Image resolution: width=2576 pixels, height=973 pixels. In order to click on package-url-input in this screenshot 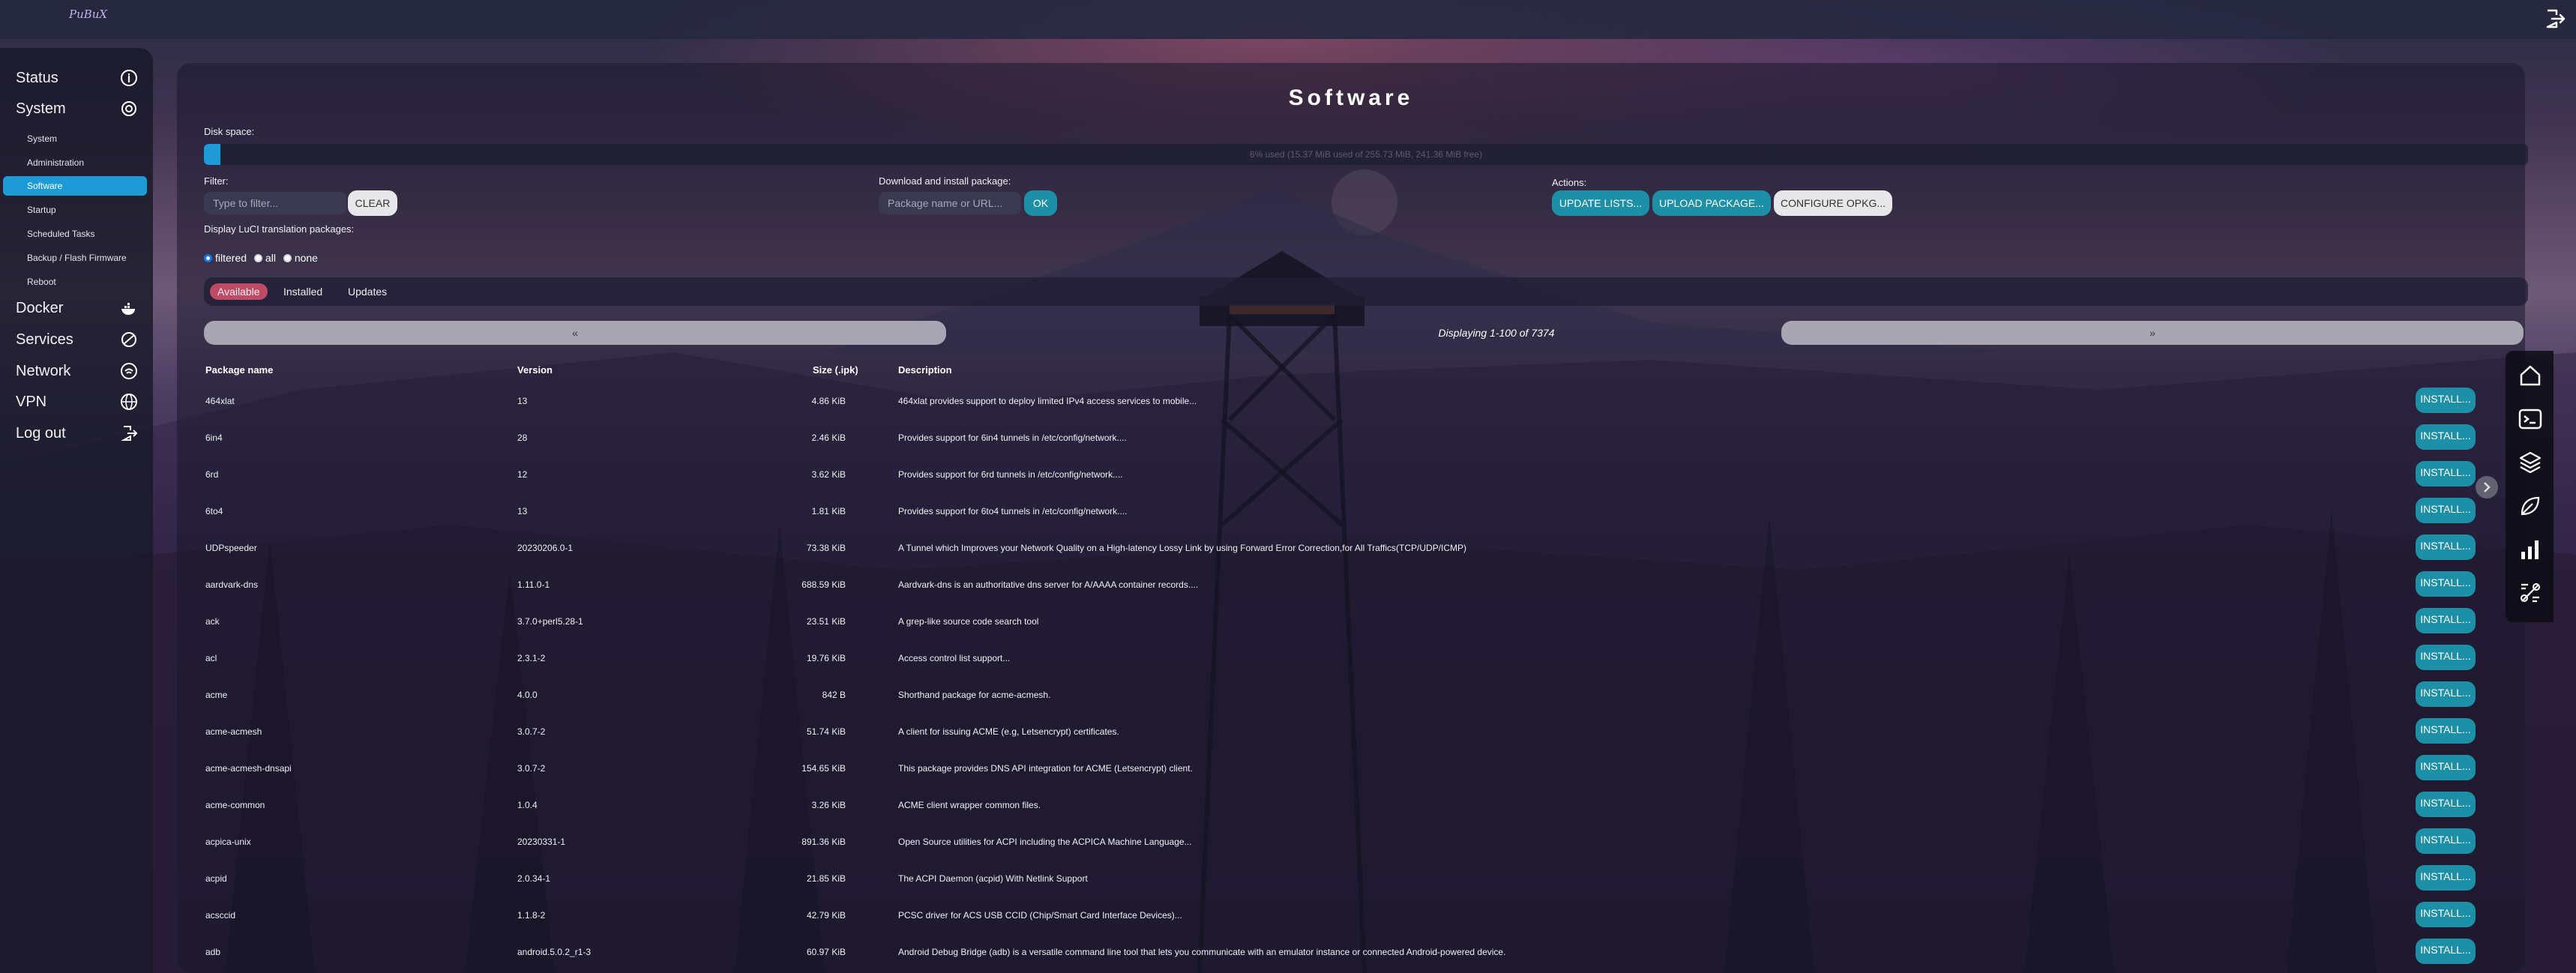, I will do `click(950, 203)`.